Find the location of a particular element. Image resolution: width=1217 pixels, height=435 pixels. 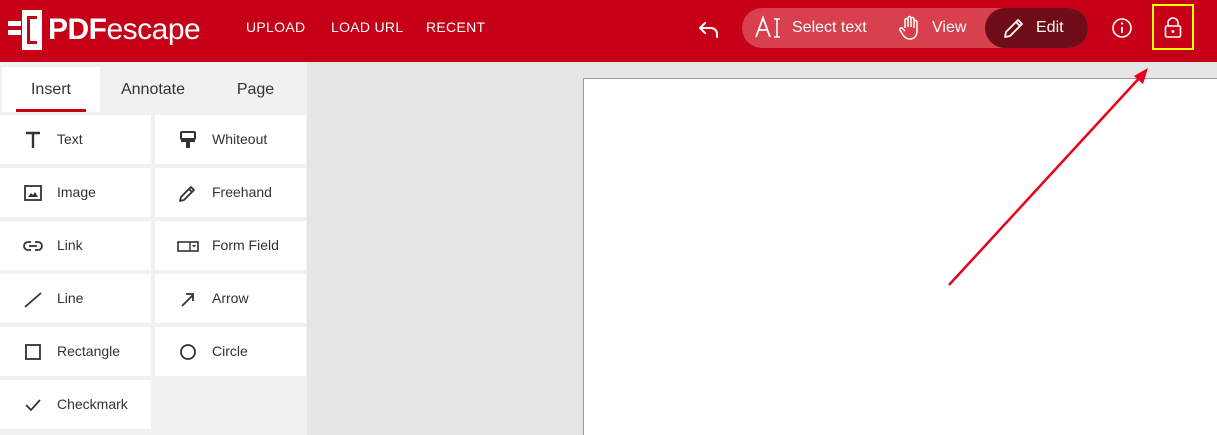

lock-button is located at coordinates (1173, 27).